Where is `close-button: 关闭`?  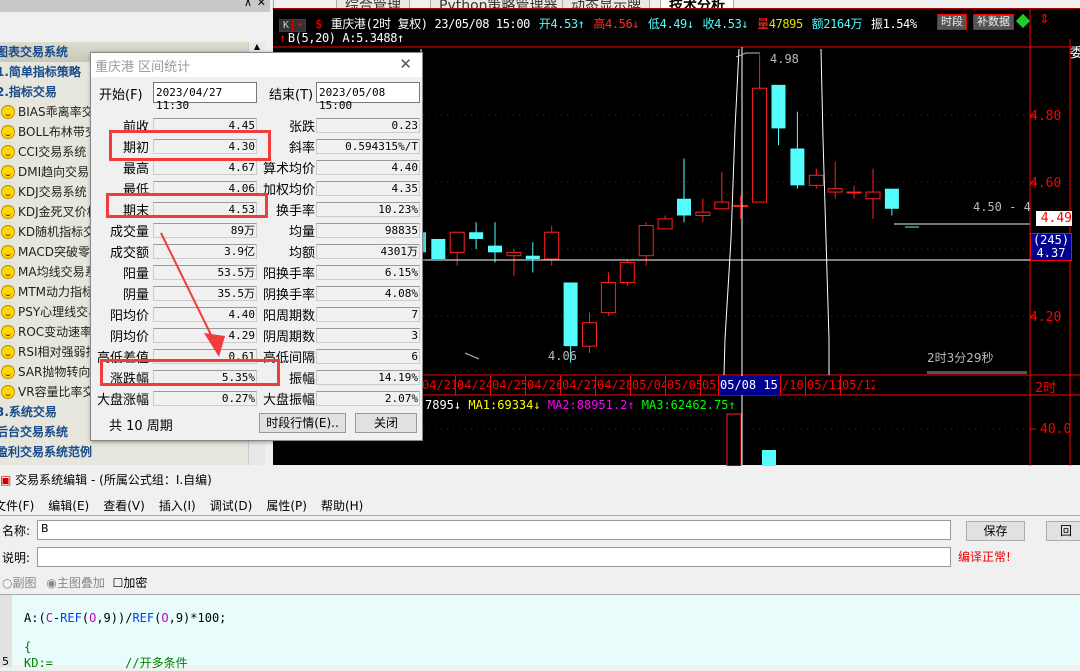 close-button: 关闭 is located at coordinates (386, 423).